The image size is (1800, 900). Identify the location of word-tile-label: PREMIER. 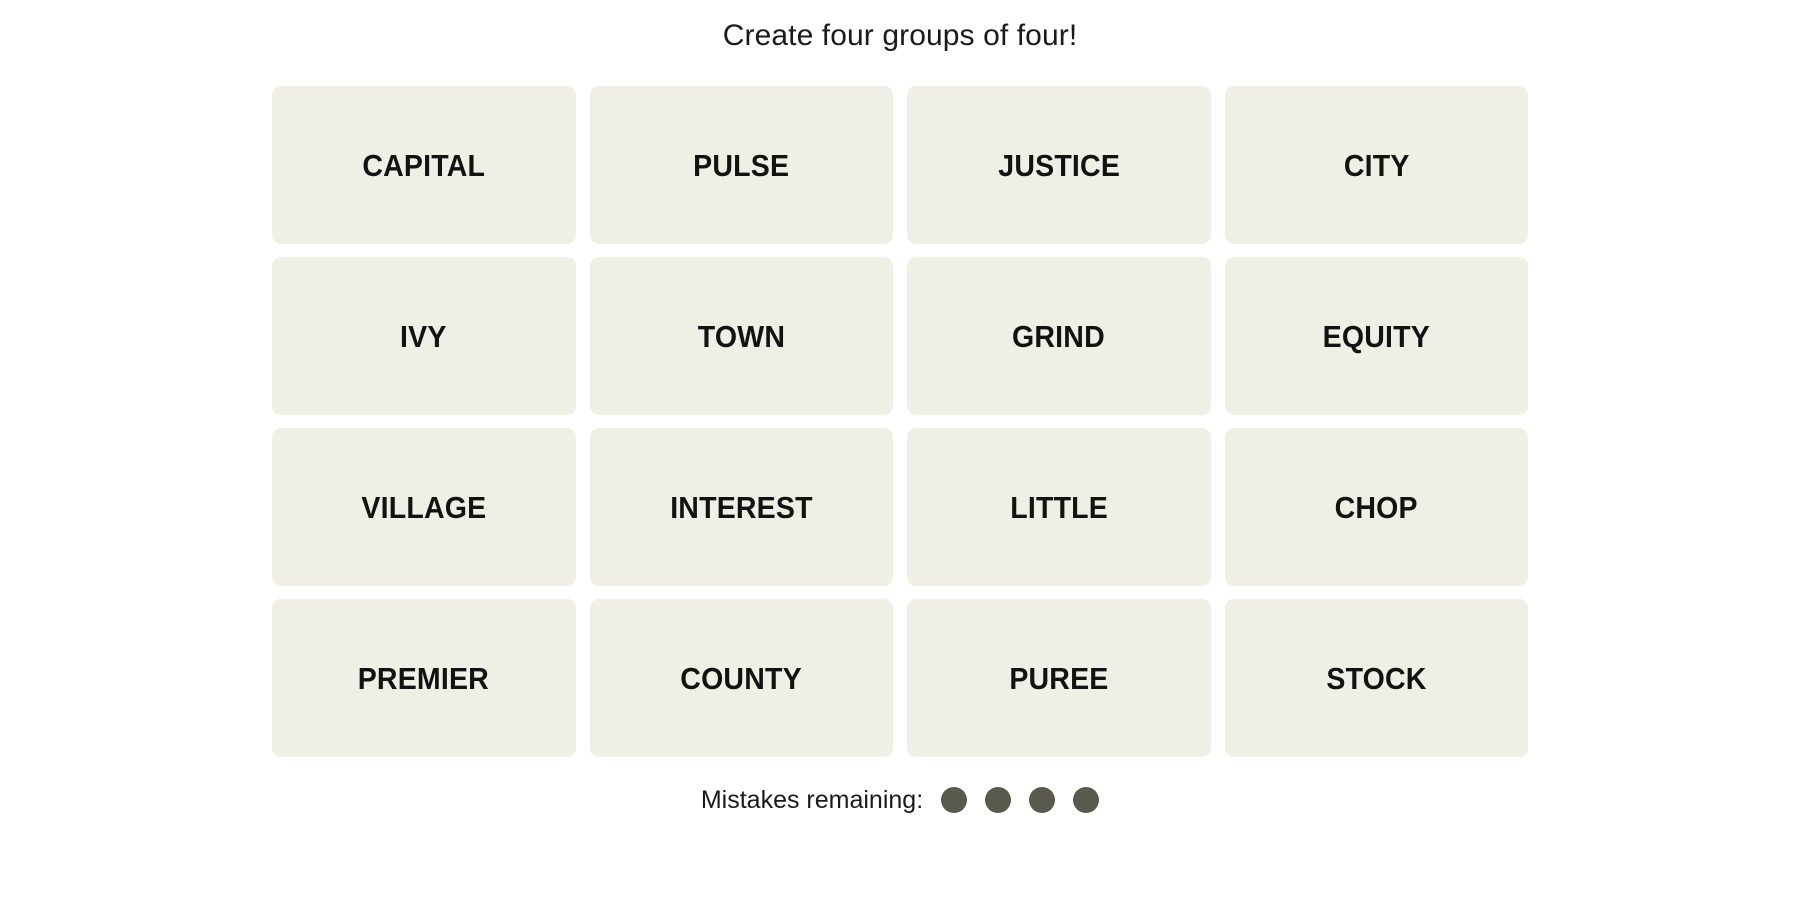
(424, 678).